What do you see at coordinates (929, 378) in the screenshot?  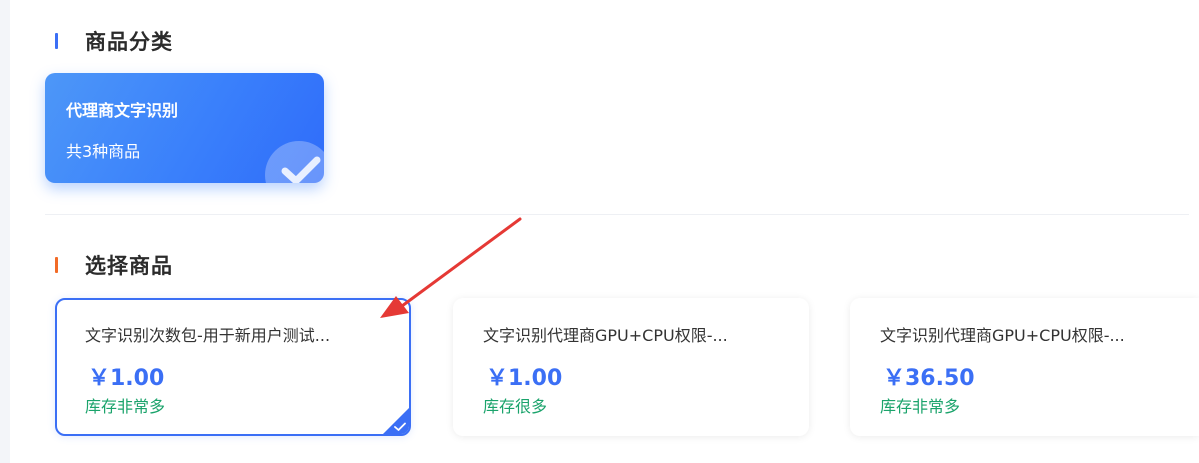 I see `product-price: ￥36.50` at bounding box center [929, 378].